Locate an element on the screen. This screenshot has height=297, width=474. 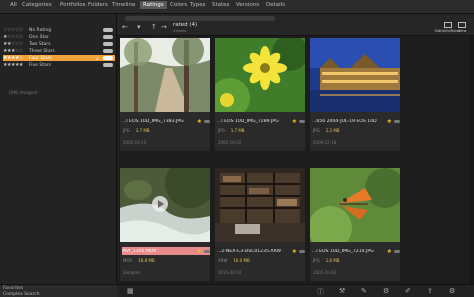
file-type: MOV is located at coordinates (128, 260).